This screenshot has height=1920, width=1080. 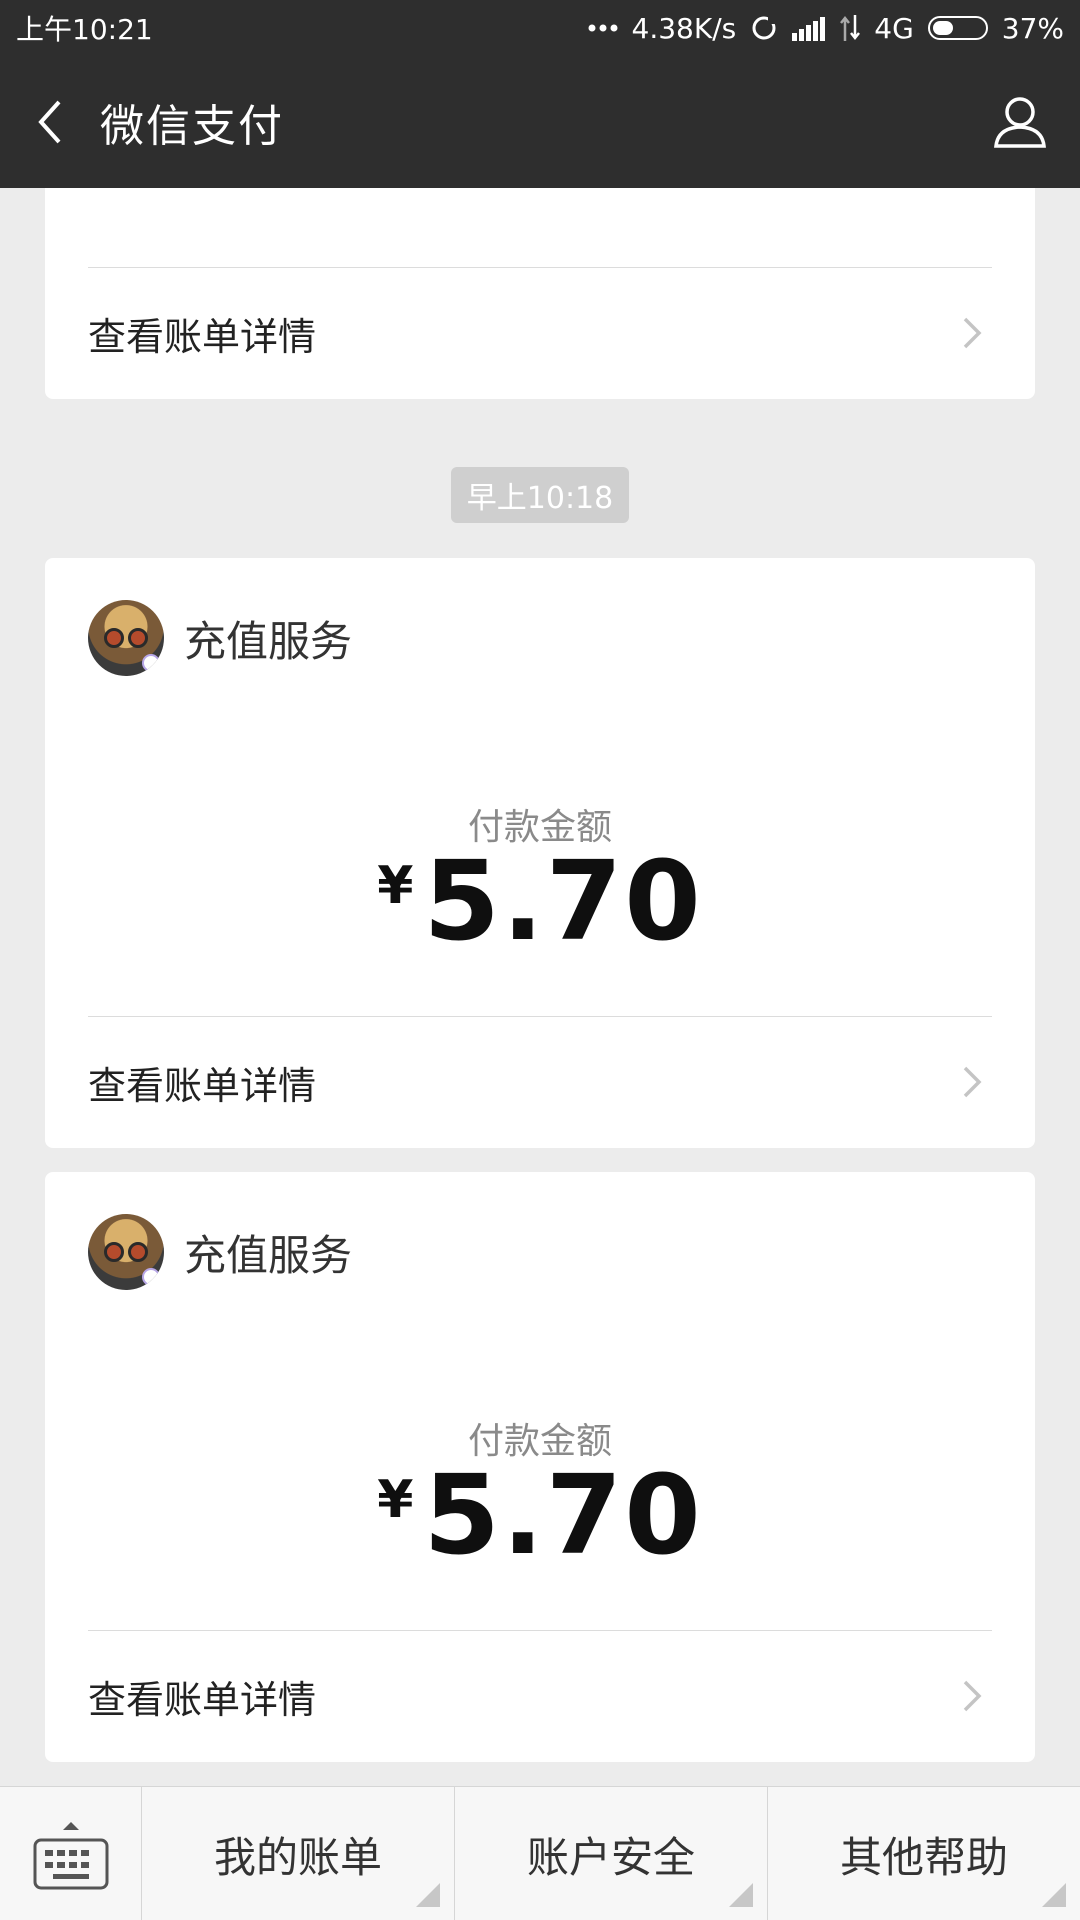 What do you see at coordinates (192, 126) in the screenshot?
I see `page-title: 微信支付` at bounding box center [192, 126].